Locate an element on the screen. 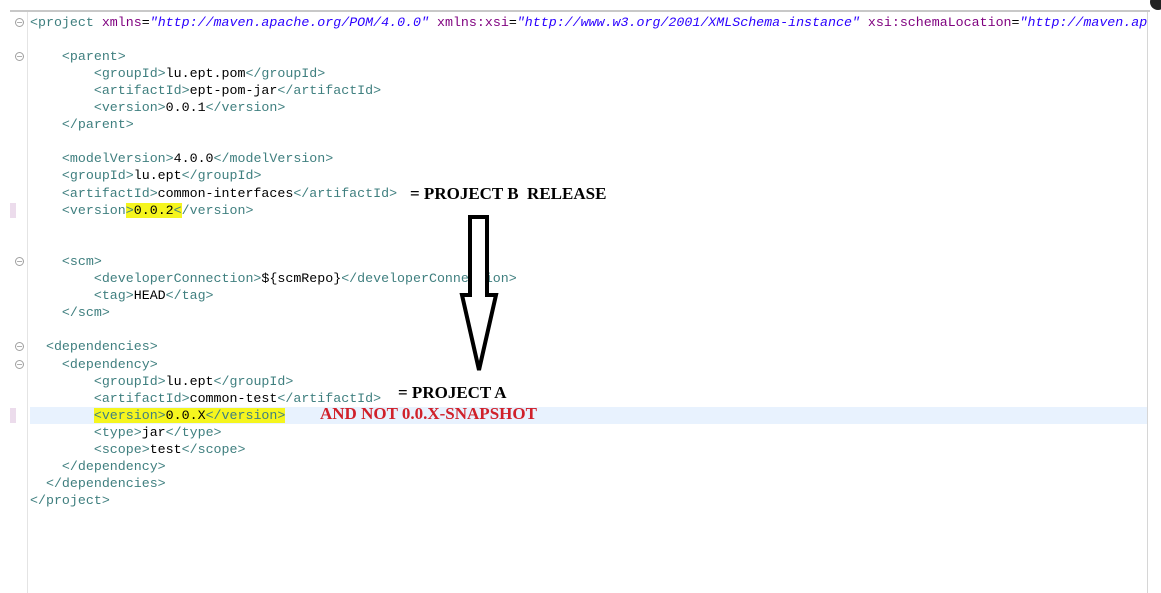 Image resolution: width=1161 pixels, height=593 pixels. code-token: </scm> is located at coordinates (70, 313).